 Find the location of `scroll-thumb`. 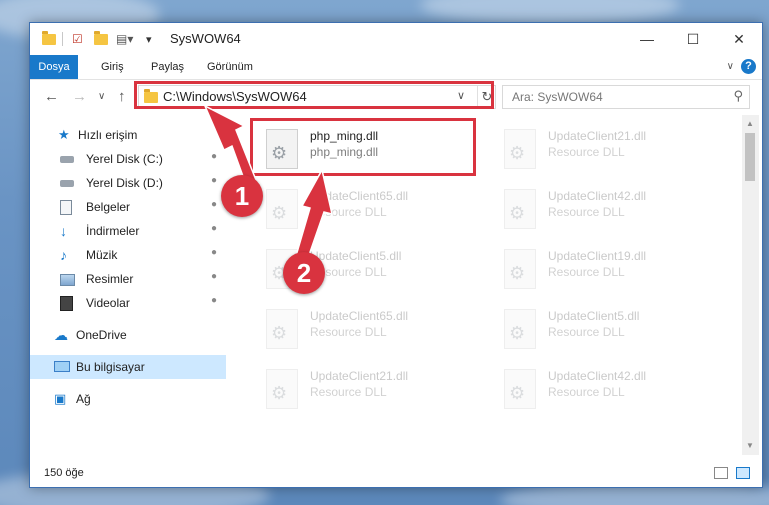

scroll-thumb is located at coordinates (750, 157).